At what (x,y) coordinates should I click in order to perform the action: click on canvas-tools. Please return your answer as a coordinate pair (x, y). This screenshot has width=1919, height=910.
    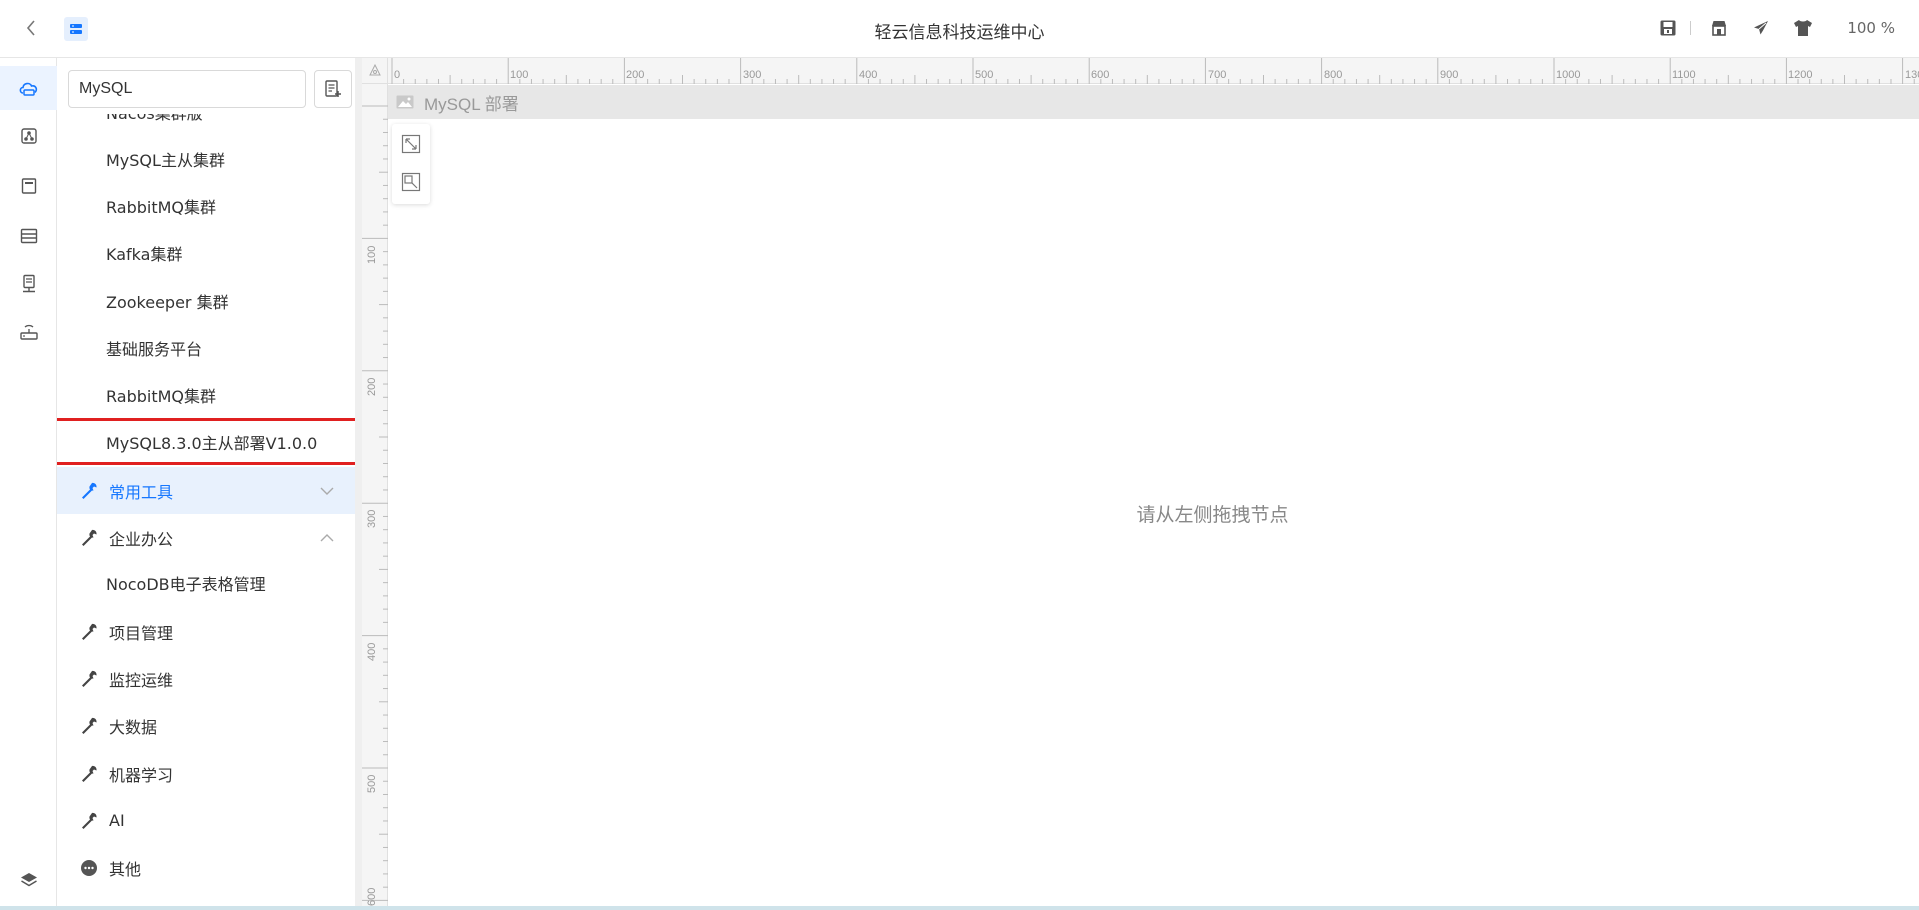
    Looking at the image, I should click on (411, 164).